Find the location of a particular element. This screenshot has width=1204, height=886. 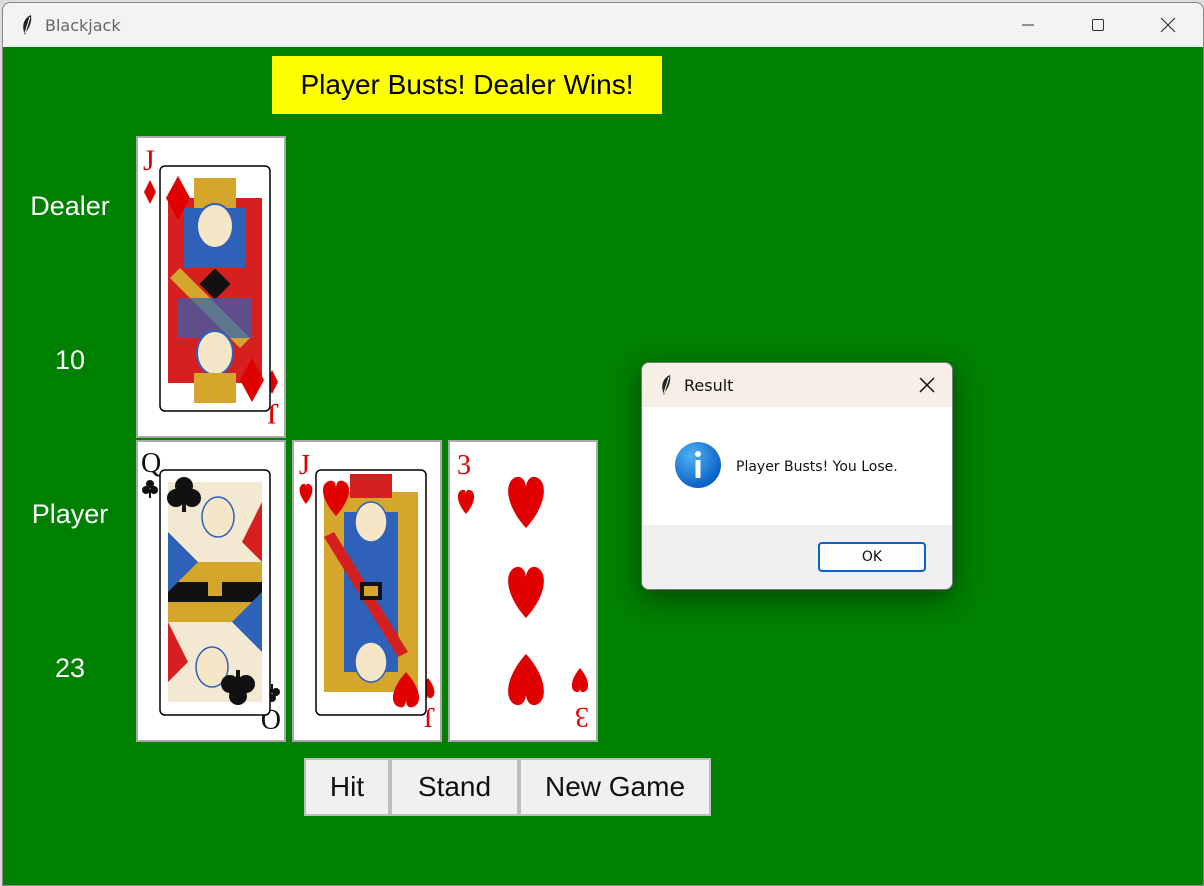

hit-button: Hit is located at coordinates (347, 787).